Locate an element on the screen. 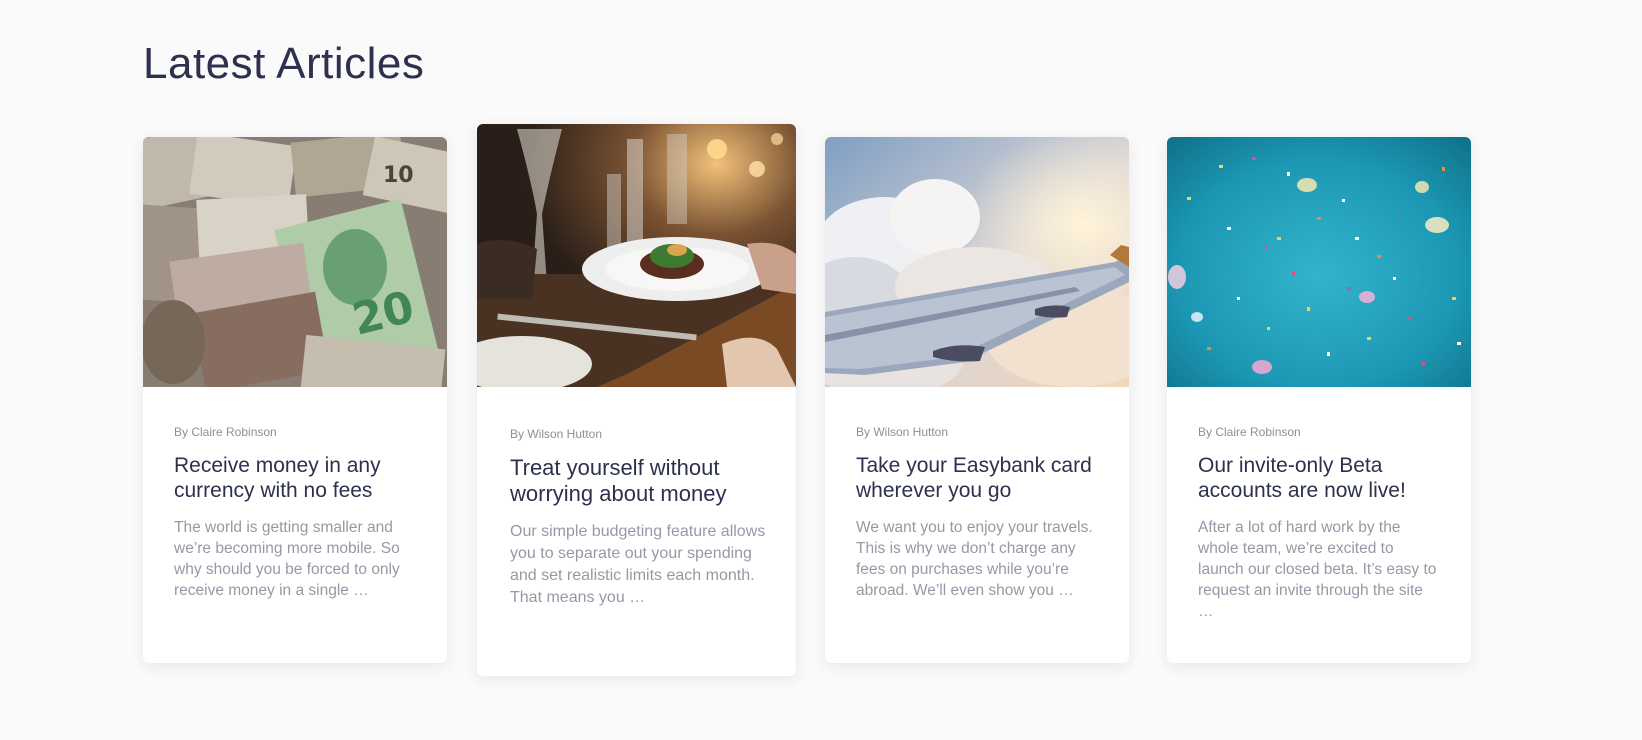 The image size is (1642, 740). article-image-currency: 20 10 is located at coordinates (295, 262).